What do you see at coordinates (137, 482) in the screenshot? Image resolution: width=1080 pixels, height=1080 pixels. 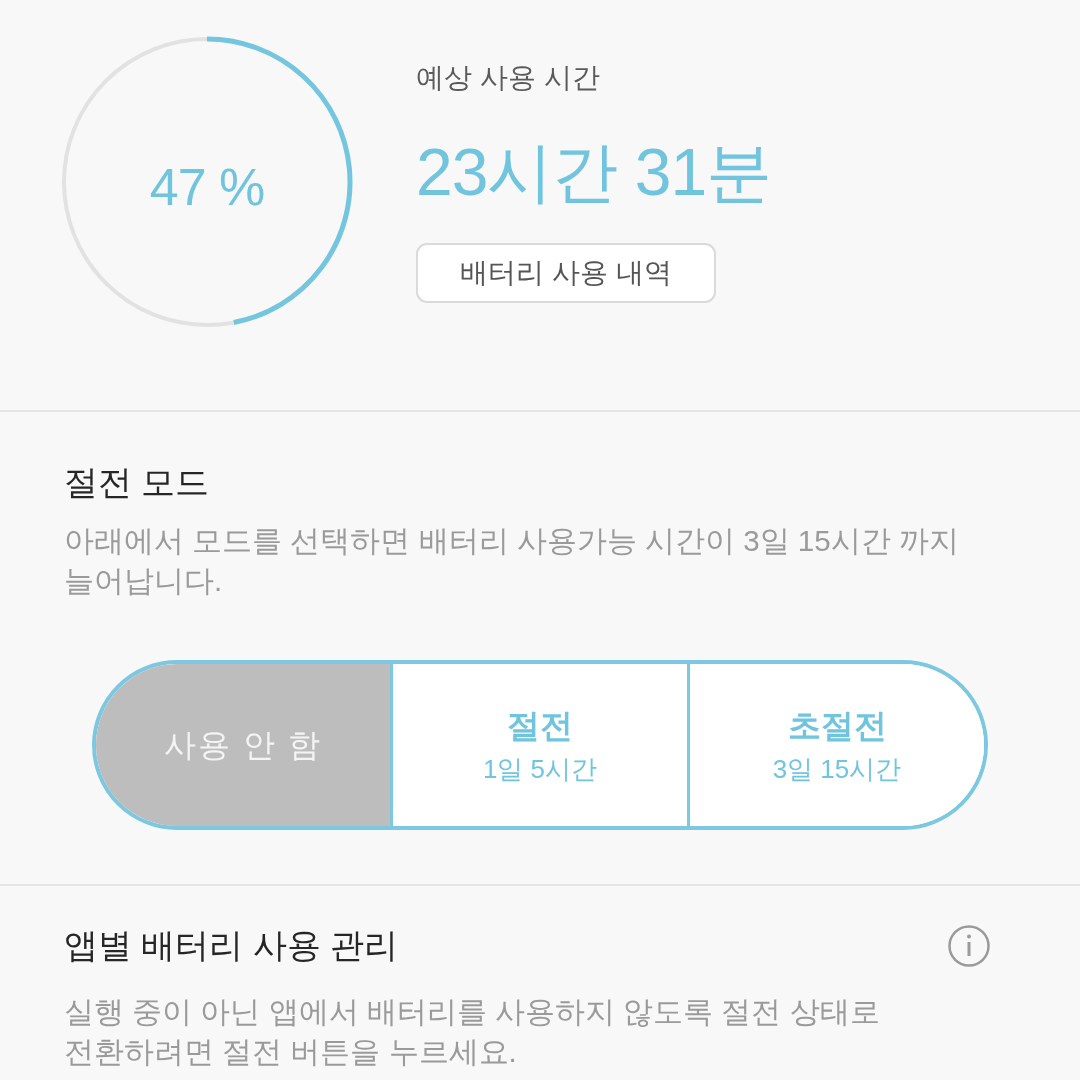 I see `section-title: 절전 모드` at bounding box center [137, 482].